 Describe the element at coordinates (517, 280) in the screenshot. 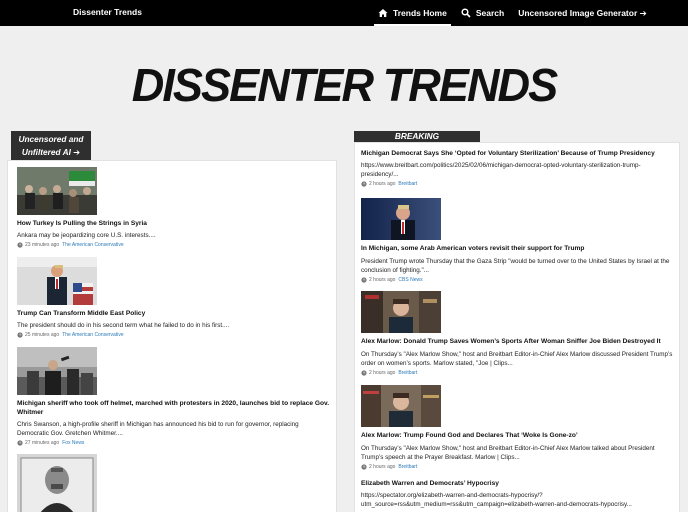

I see `breaking-meta: 2 hours ago CBS News` at that location.